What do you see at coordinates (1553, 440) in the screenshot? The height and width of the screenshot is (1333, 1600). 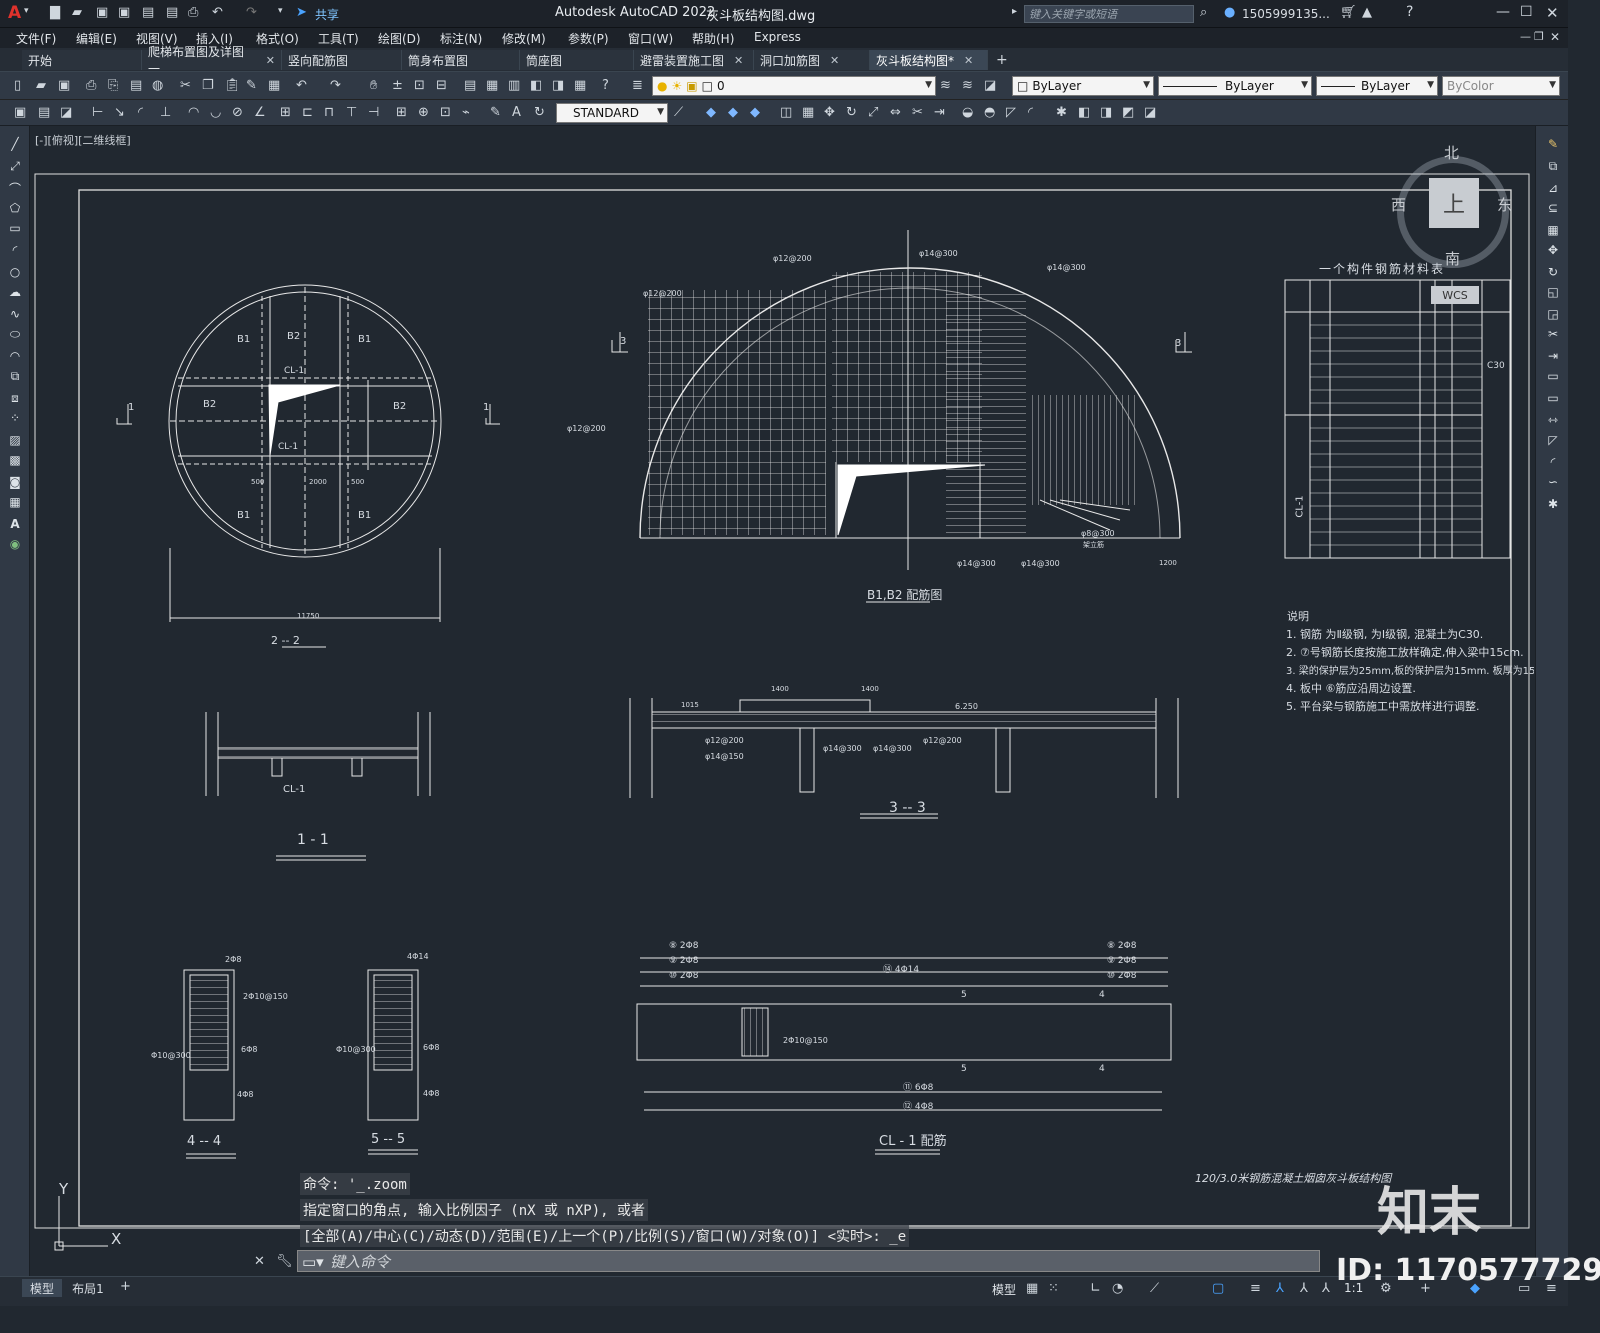 I see `chamfer-icon: ◸` at bounding box center [1553, 440].